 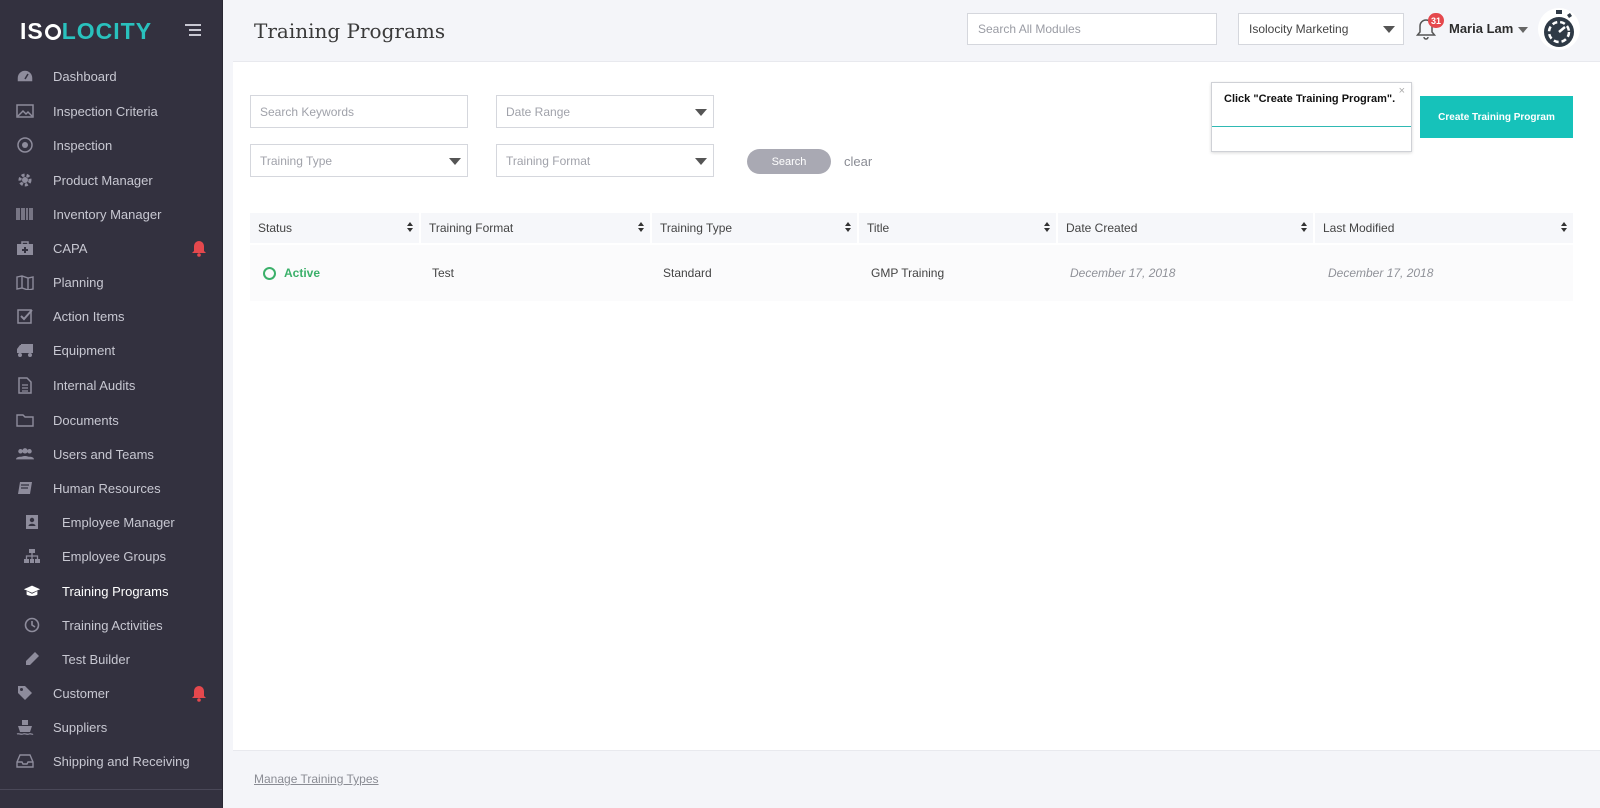 I want to click on sidebar-item-label: Planning, so click(x=78, y=282).